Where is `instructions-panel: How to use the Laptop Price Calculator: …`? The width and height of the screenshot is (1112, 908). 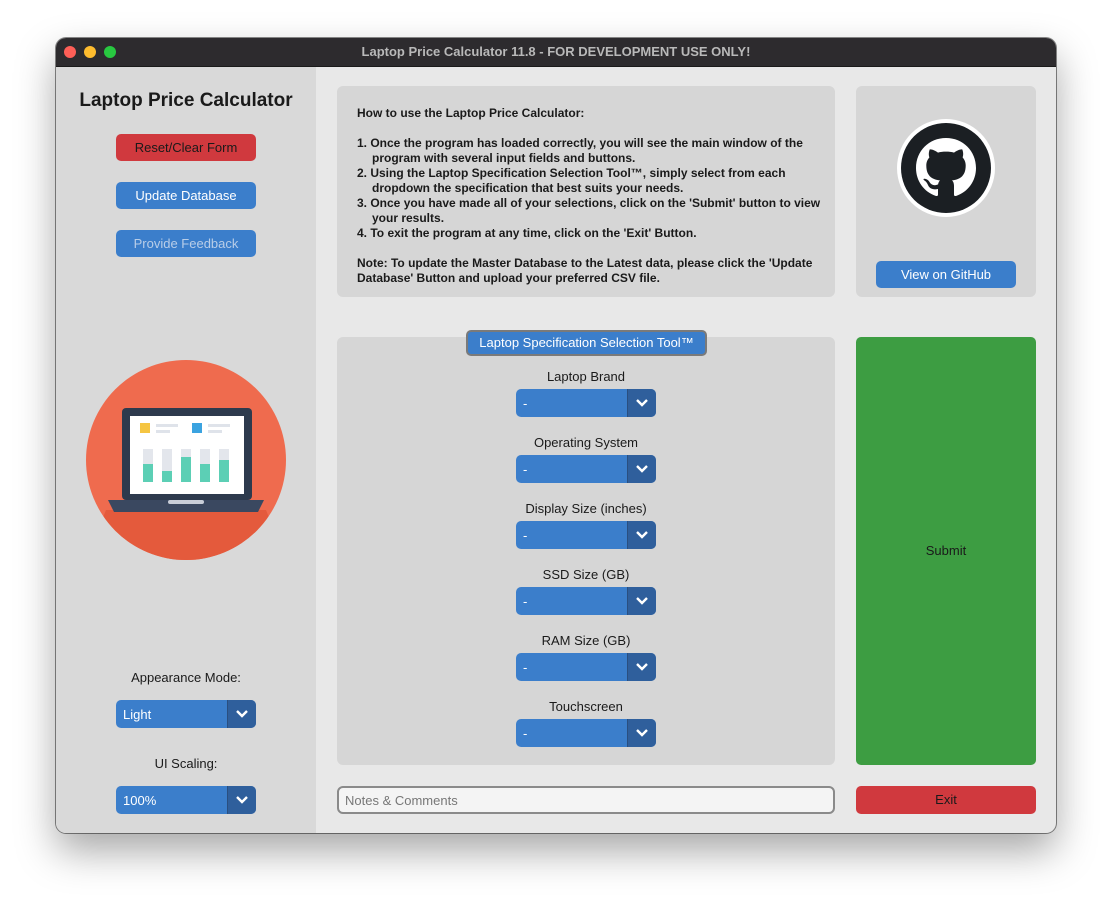
instructions-panel: How to use the Laptop Price Calculator: … is located at coordinates (586, 191).